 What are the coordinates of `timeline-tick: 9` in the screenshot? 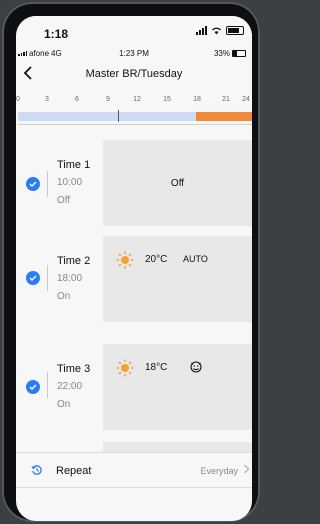 It's located at (108, 99).